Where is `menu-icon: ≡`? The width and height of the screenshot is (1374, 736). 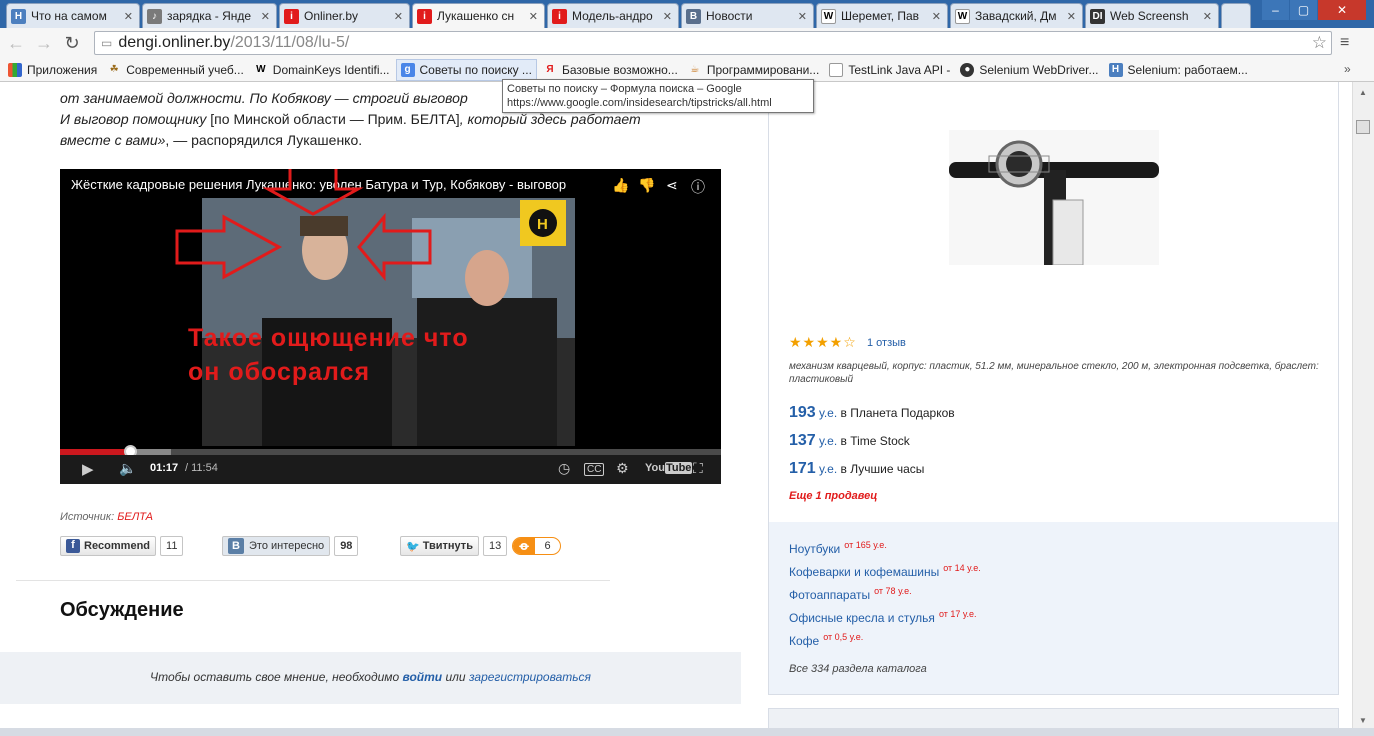 menu-icon: ≡ is located at coordinates (1348, 43).